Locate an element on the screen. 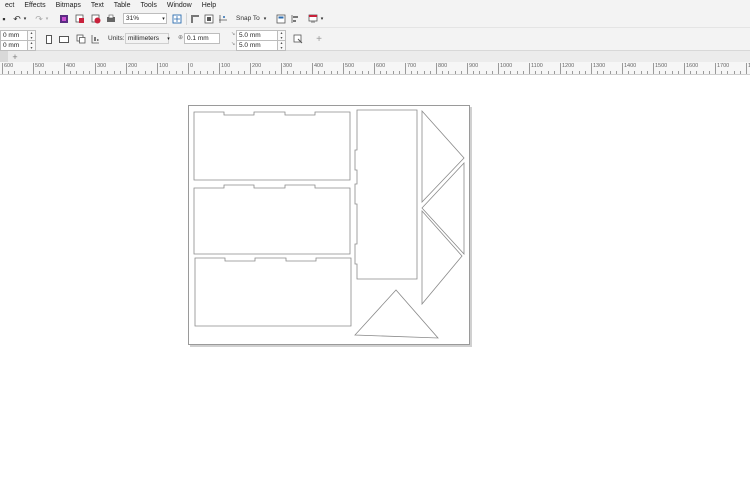 Image resolution: width=750 pixels, height=500 pixels. redo-dropdown: ▾ is located at coordinates (47, 19).